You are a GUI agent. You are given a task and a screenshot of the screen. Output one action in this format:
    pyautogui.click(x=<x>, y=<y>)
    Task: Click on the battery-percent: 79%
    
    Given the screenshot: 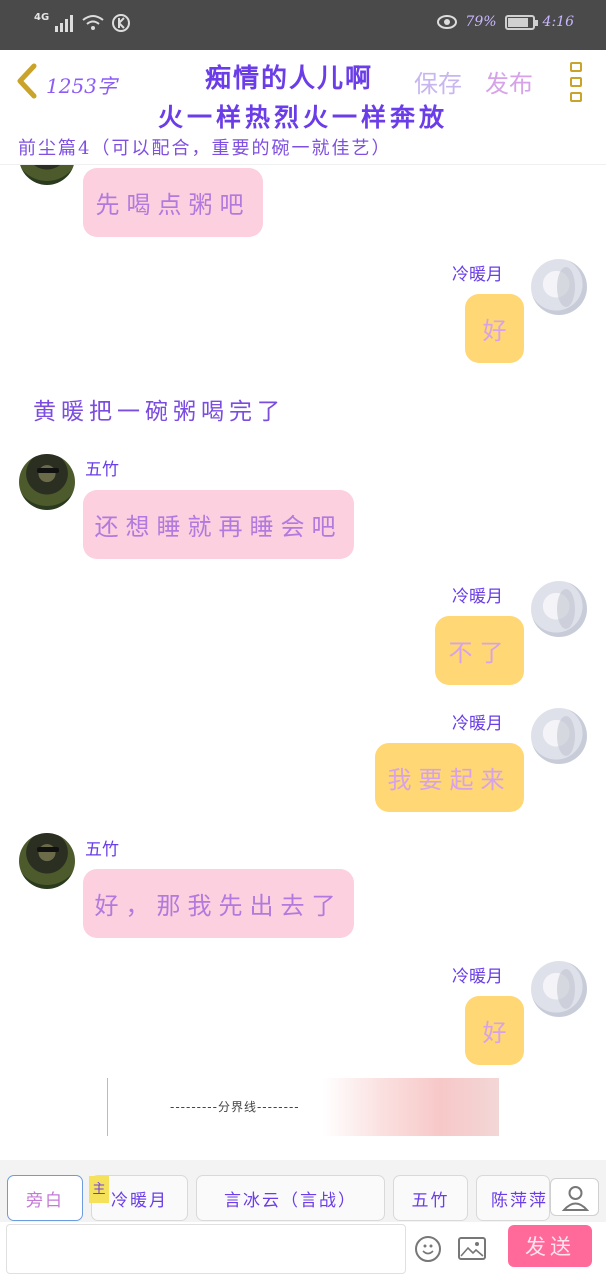 What is the action you would take?
    pyautogui.click(x=481, y=22)
    